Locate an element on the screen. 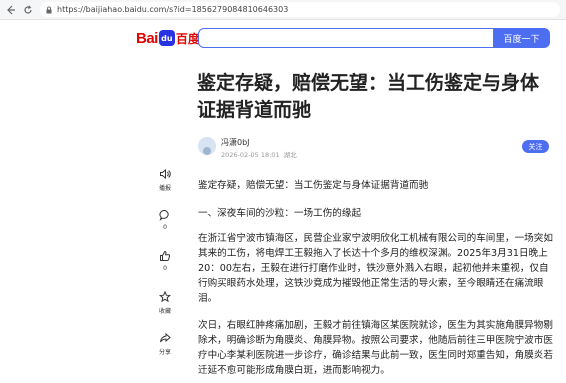 Image resolution: width=566 pixels, height=383 pixels. like-button: 0 is located at coordinates (165, 261).